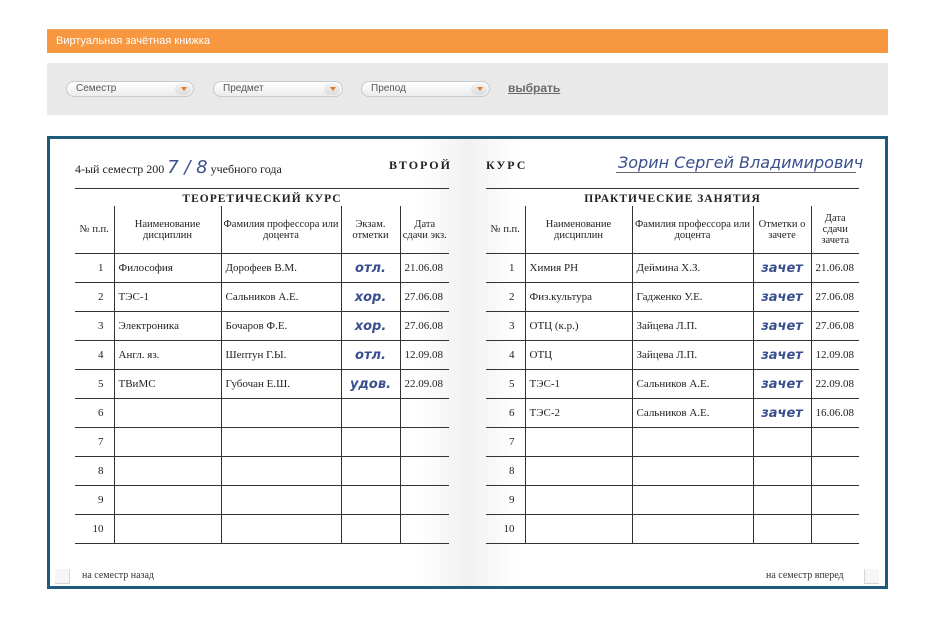 The image size is (935, 628). Describe the element at coordinates (534, 88) in the screenshot. I see `select-button: выбрать` at that location.